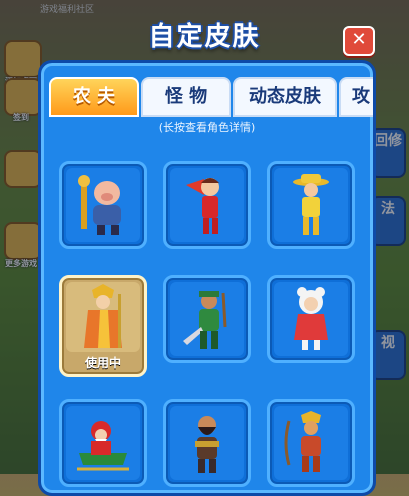 This screenshot has width=409, height=496. Describe the element at coordinates (356, 97) in the screenshot. I see `tab-attack: 攻` at that location.